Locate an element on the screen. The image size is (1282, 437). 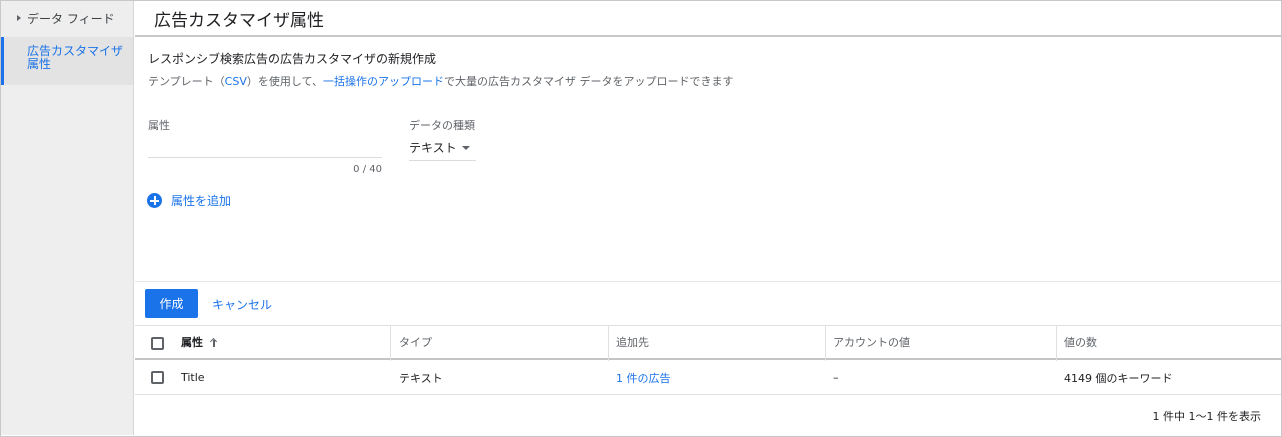
column-header-value-count: 値の数 is located at coordinates (1080, 342).